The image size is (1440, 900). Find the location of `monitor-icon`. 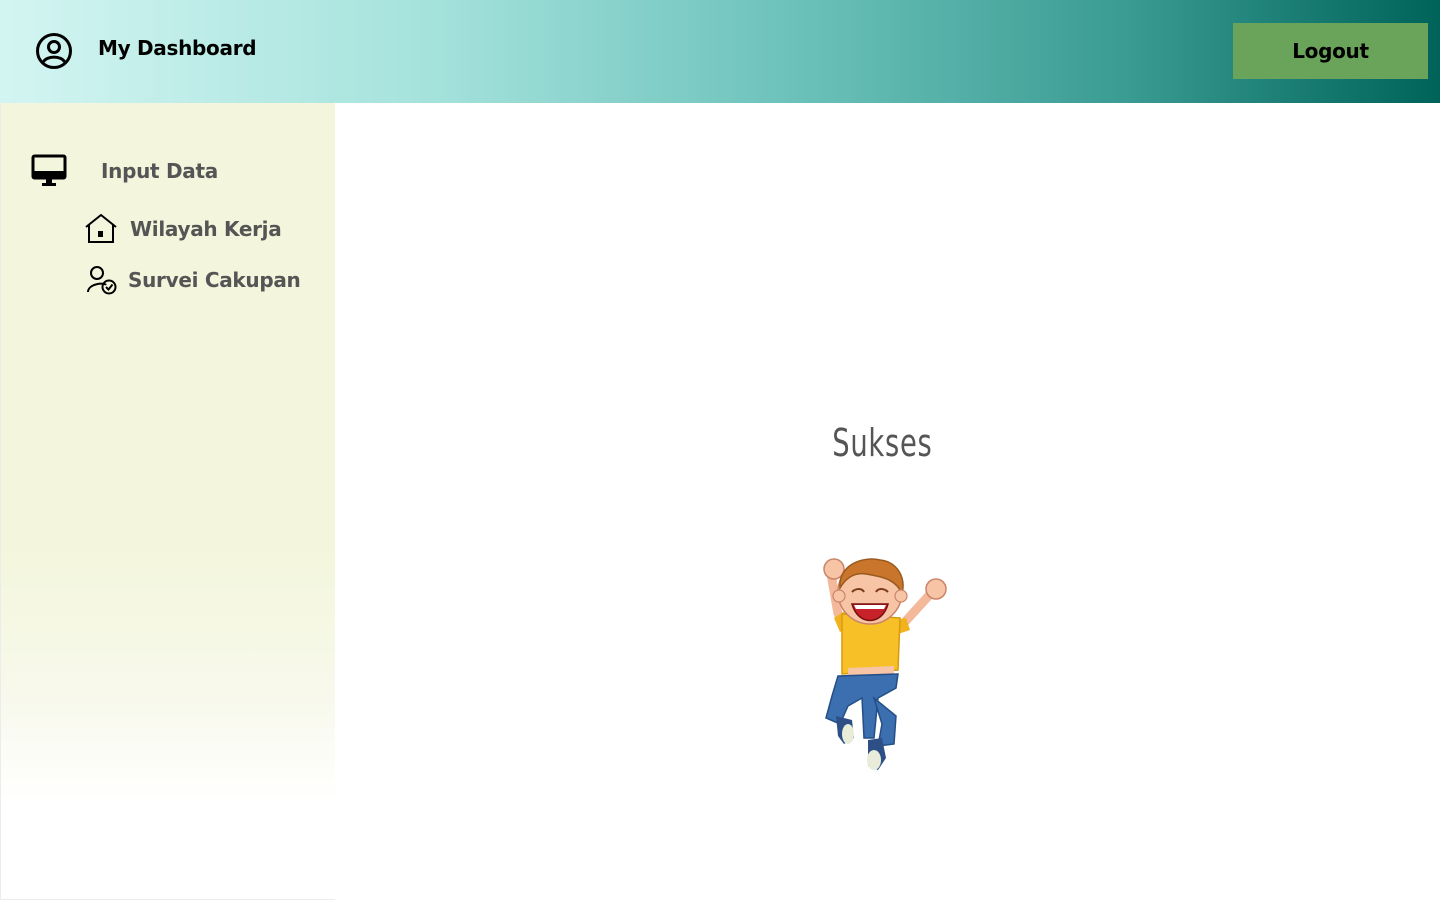

monitor-icon is located at coordinates (49, 170).